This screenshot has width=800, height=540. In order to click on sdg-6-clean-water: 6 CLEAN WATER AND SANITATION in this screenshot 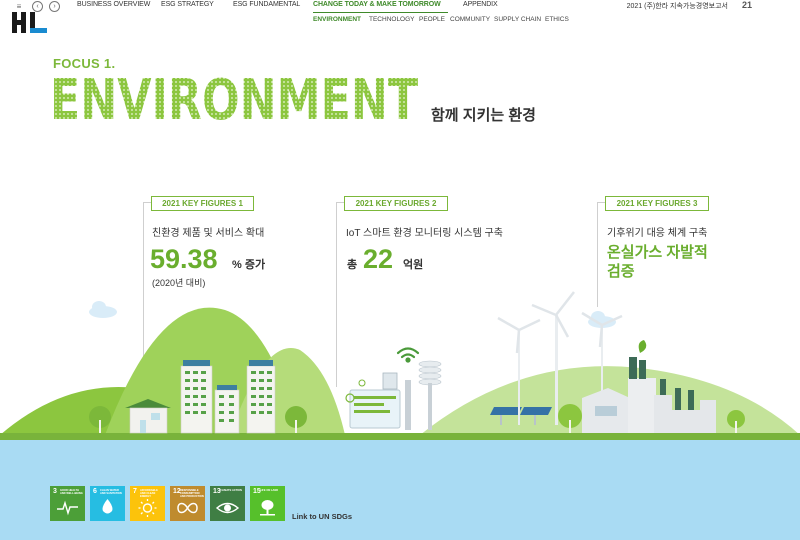, I will do `click(107, 503)`.